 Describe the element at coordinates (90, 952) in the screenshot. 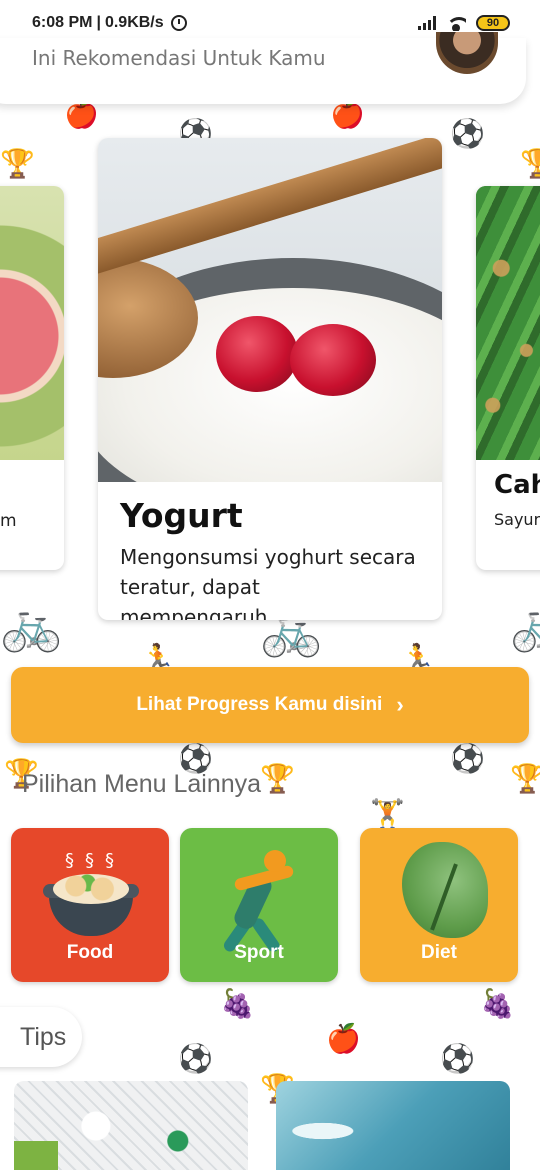

I see `menu-tile-label: Food` at that location.